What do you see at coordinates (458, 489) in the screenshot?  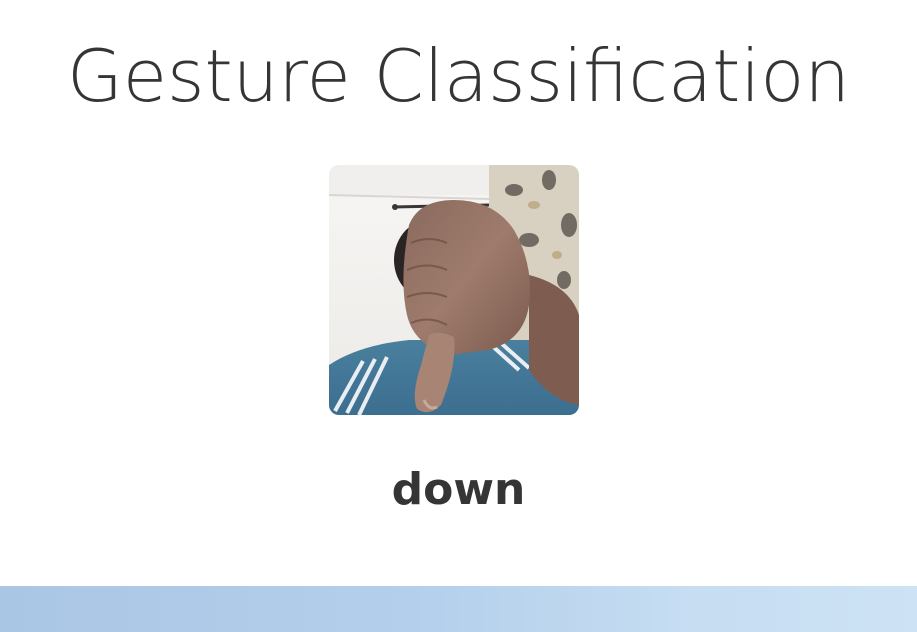 I see `prediction-label: down` at bounding box center [458, 489].